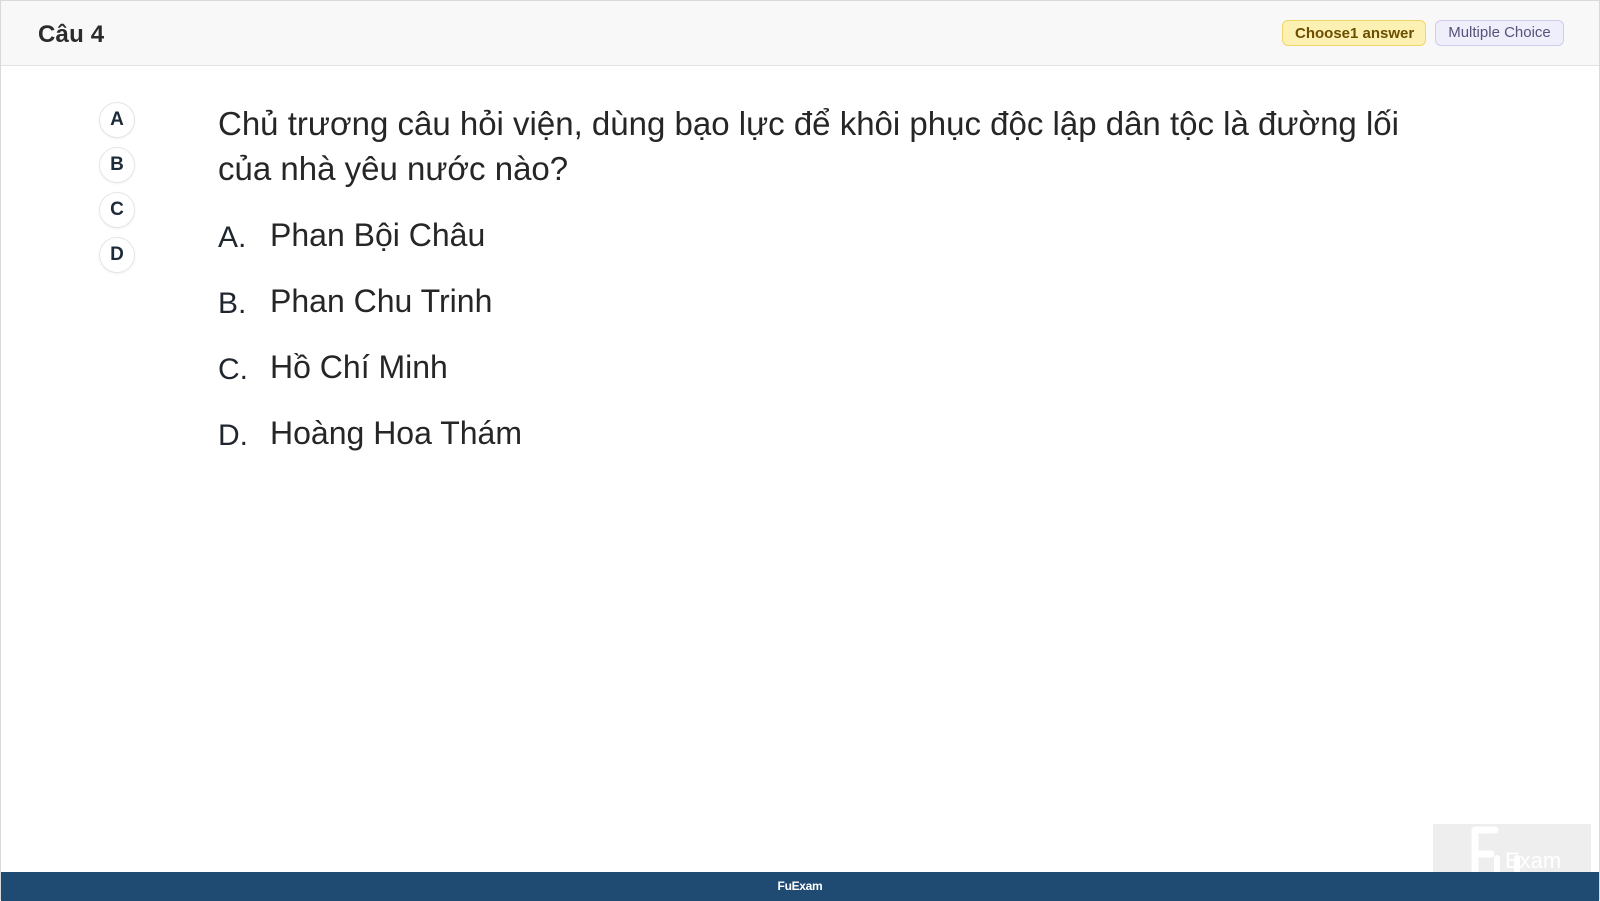 Image resolution: width=1600 pixels, height=901 pixels. I want to click on answer-text: Hồ Chí Minh, so click(359, 367).